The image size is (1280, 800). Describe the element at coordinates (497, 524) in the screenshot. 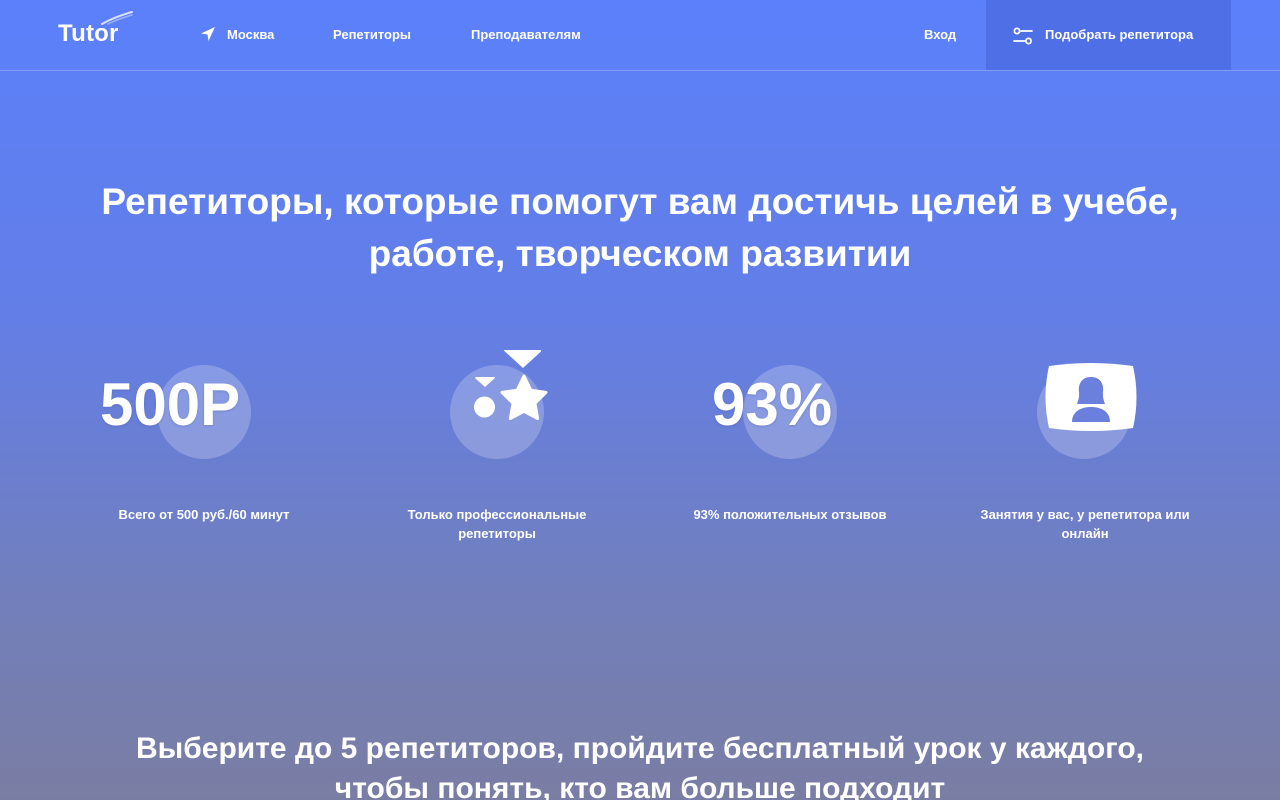

I see `feature-caption: Только профессиональные репетиторы` at that location.